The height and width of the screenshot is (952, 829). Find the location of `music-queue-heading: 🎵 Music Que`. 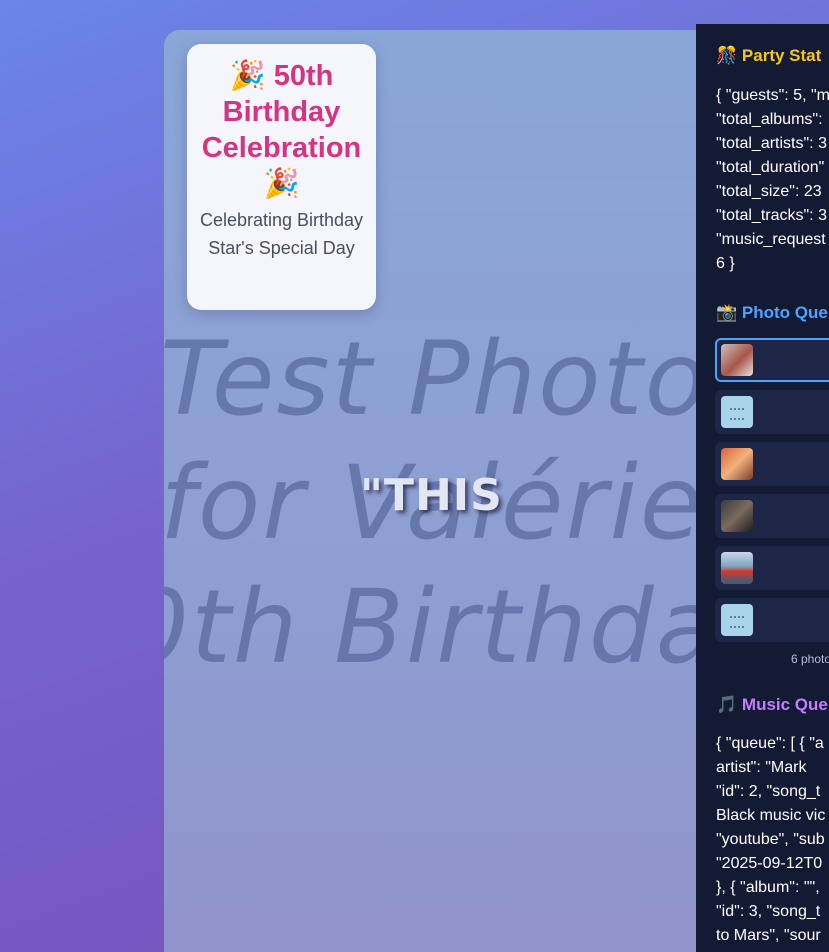

music-queue-heading: 🎵 Music Que is located at coordinates (772, 705).